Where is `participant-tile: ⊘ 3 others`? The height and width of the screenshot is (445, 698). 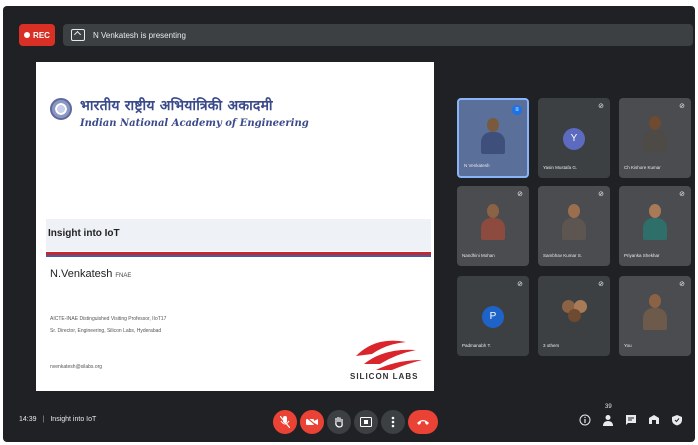
participant-tile: ⊘ 3 others is located at coordinates (574, 316).